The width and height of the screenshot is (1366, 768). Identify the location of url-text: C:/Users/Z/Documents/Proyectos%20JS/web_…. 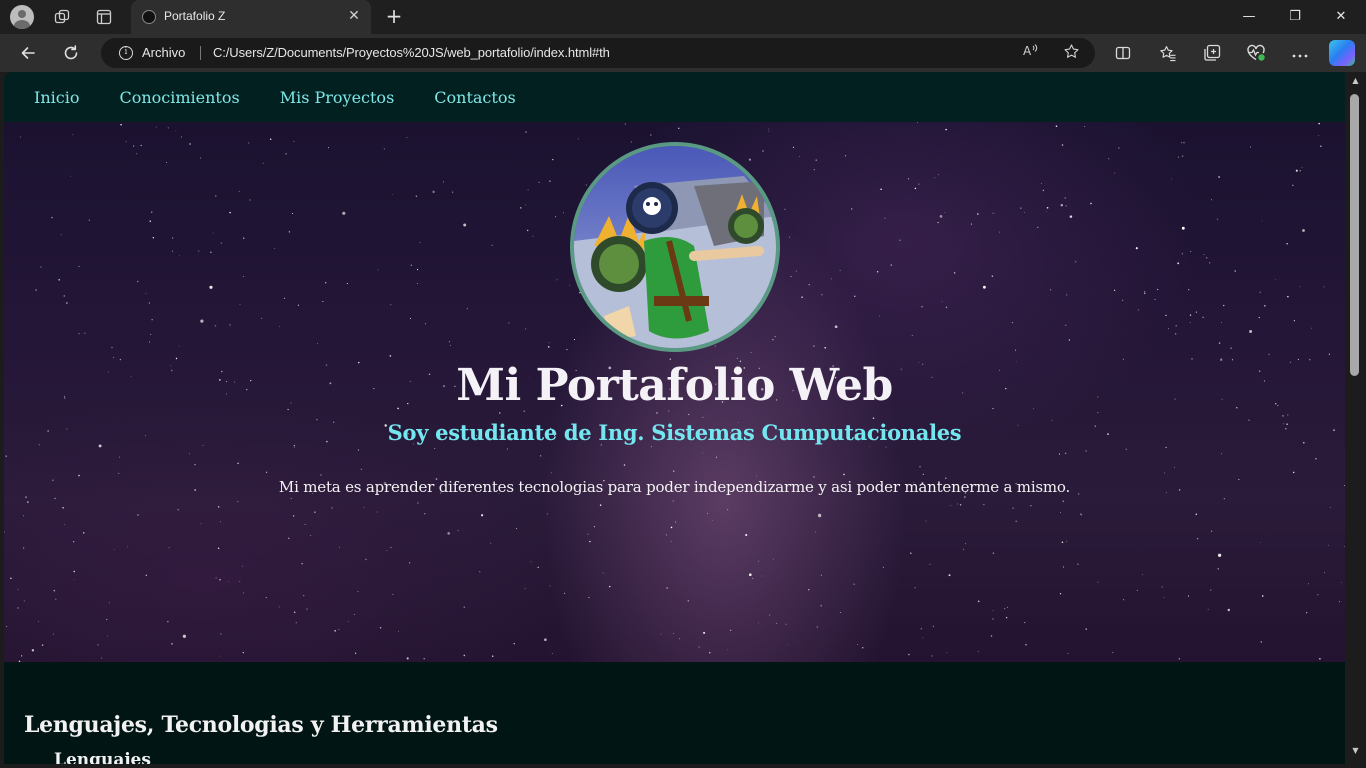
(411, 52).